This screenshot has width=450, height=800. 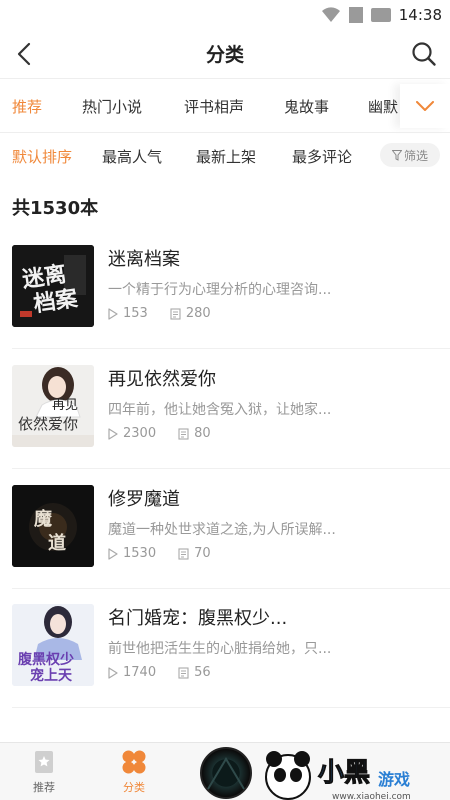 What do you see at coordinates (194, 672) in the screenshot?
I see `chapter-count: 56` at bounding box center [194, 672].